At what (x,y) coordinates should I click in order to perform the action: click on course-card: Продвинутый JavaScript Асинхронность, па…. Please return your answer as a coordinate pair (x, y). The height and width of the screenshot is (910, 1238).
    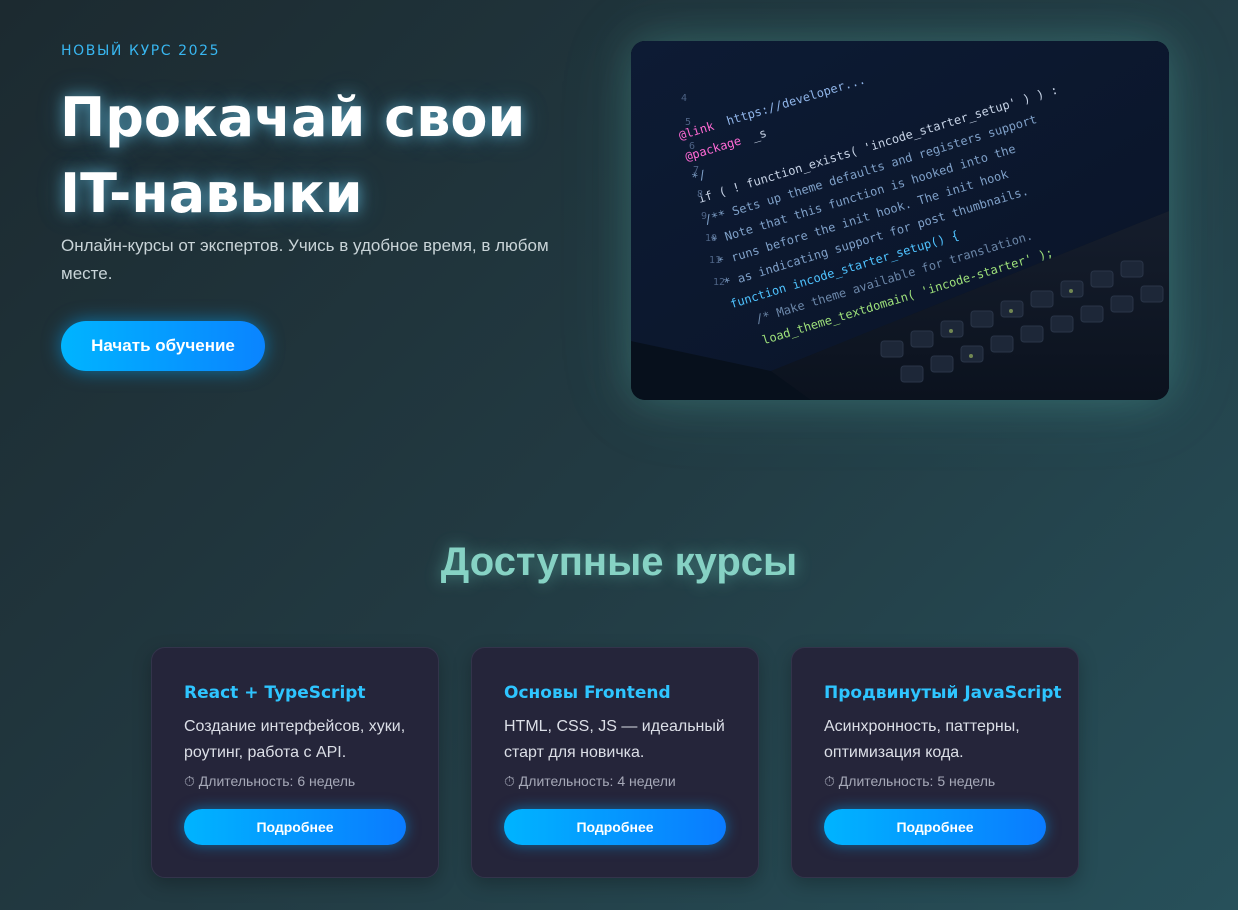
    Looking at the image, I should click on (935, 762).